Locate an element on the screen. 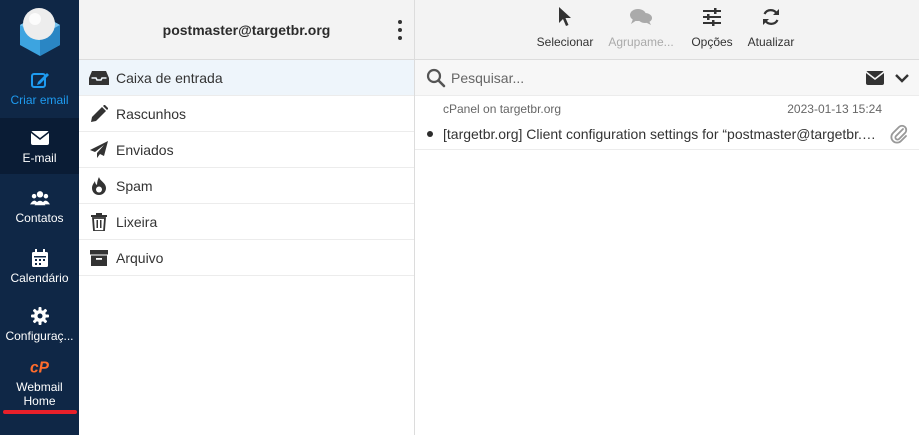 The width and height of the screenshot is (919, 435). inbox-icon is located at coordinates (99, 78).